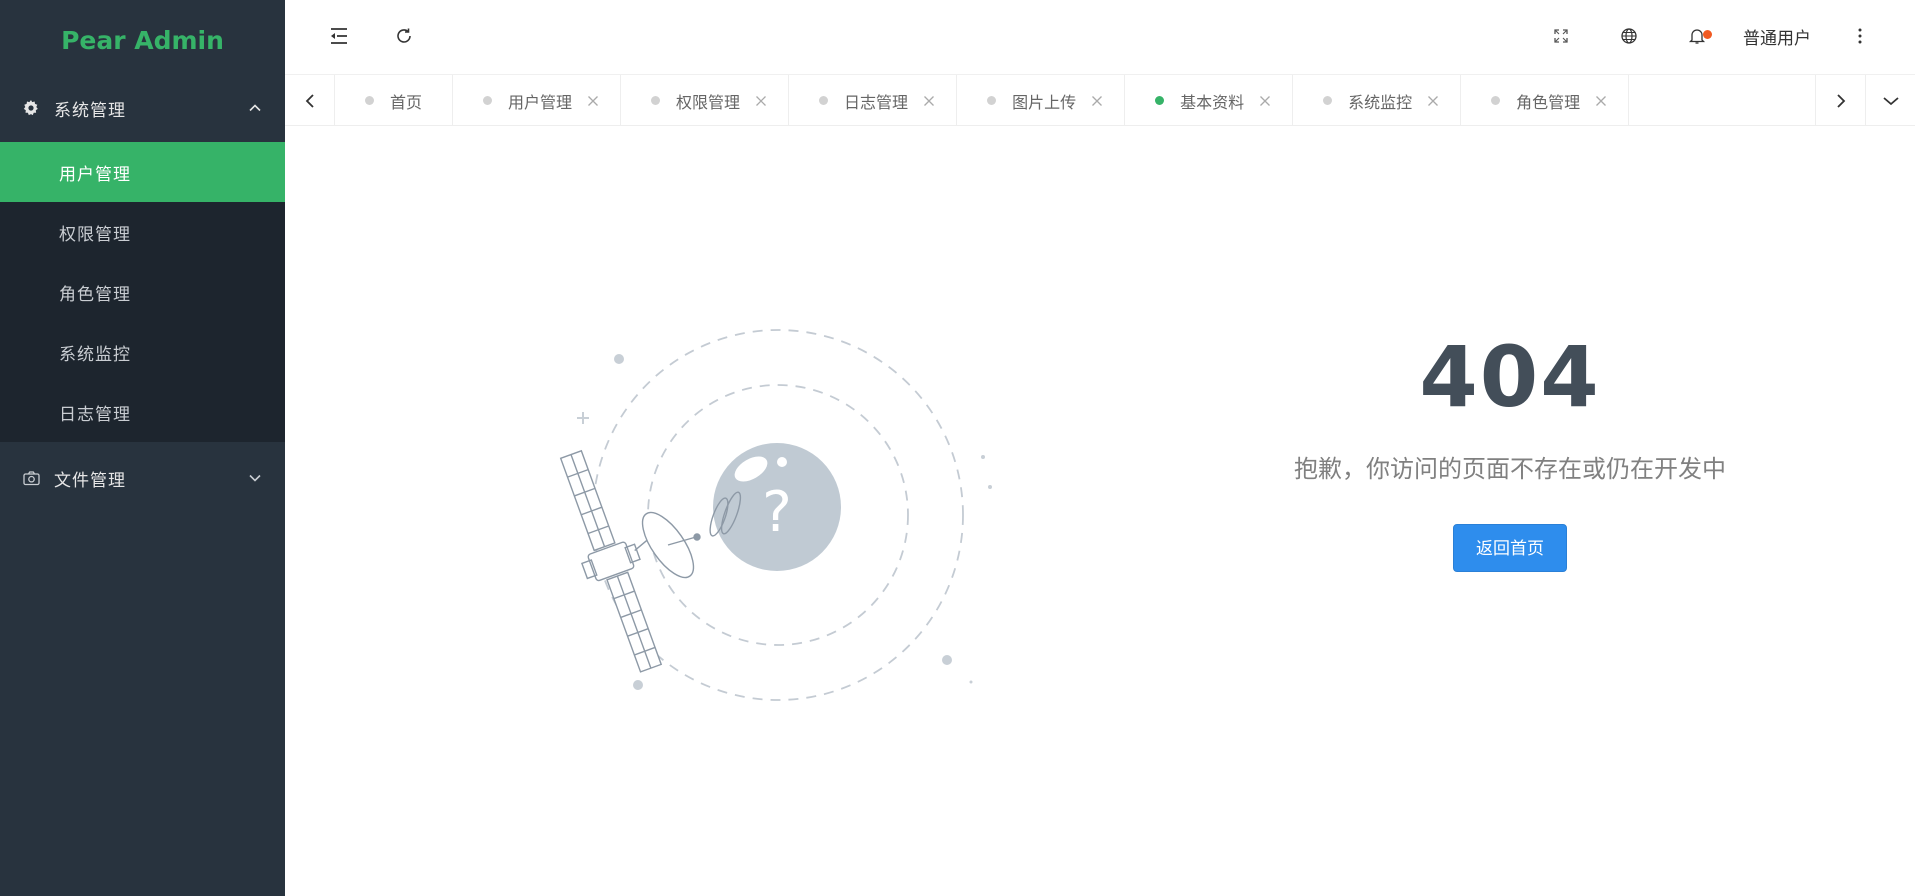 Image resolution: width=1915 pixels, height=896 pixels. I want to click on refresh-button, so click(404, 36).